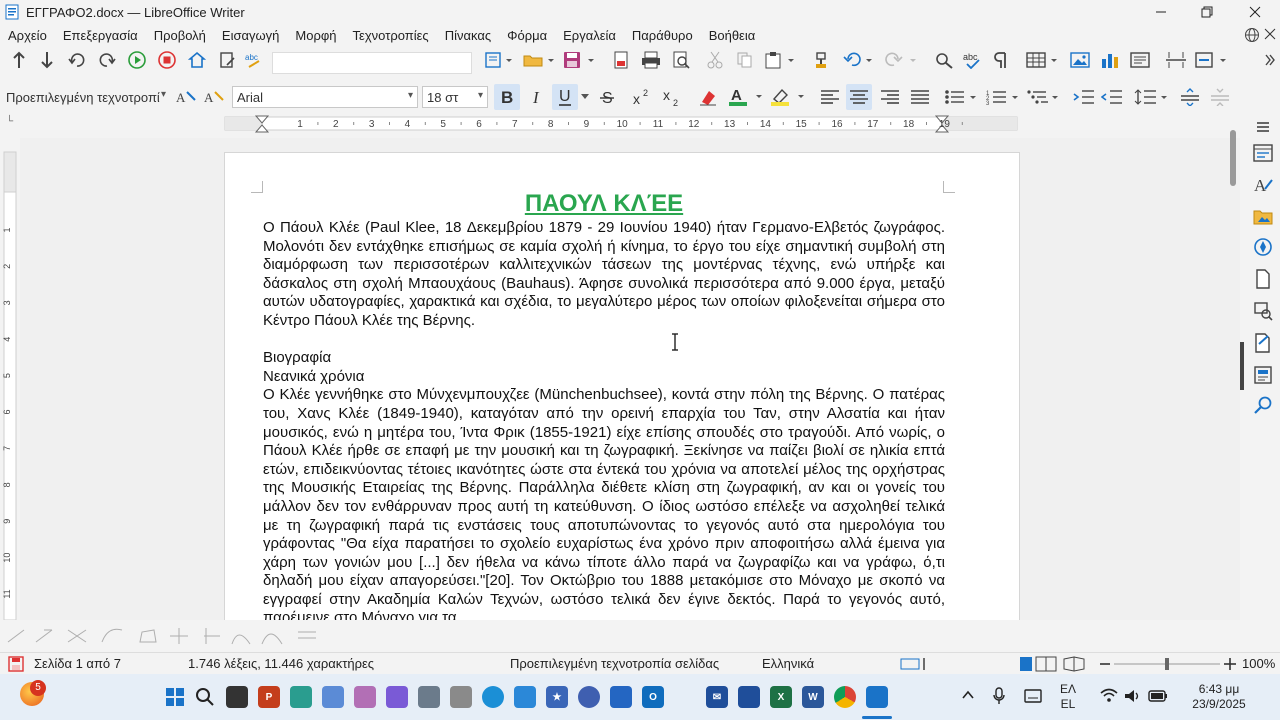  I want to click on calculator-icon, so click(429, 697).